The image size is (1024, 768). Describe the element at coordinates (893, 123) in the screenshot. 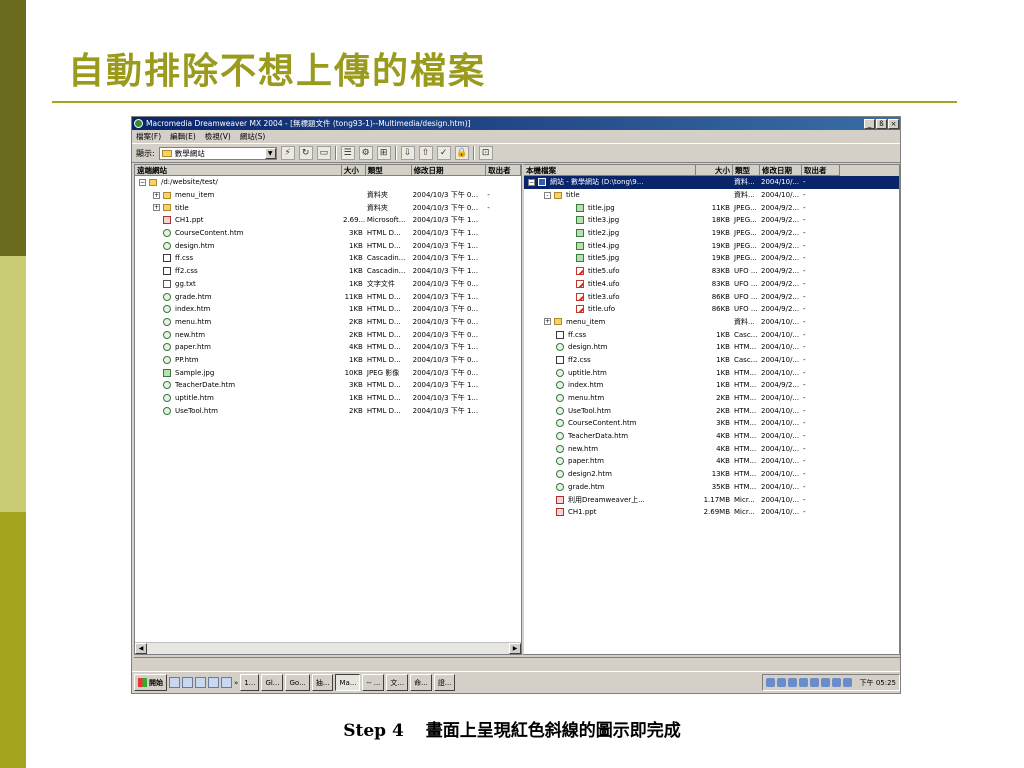

I see `close-button: ×` at that location.